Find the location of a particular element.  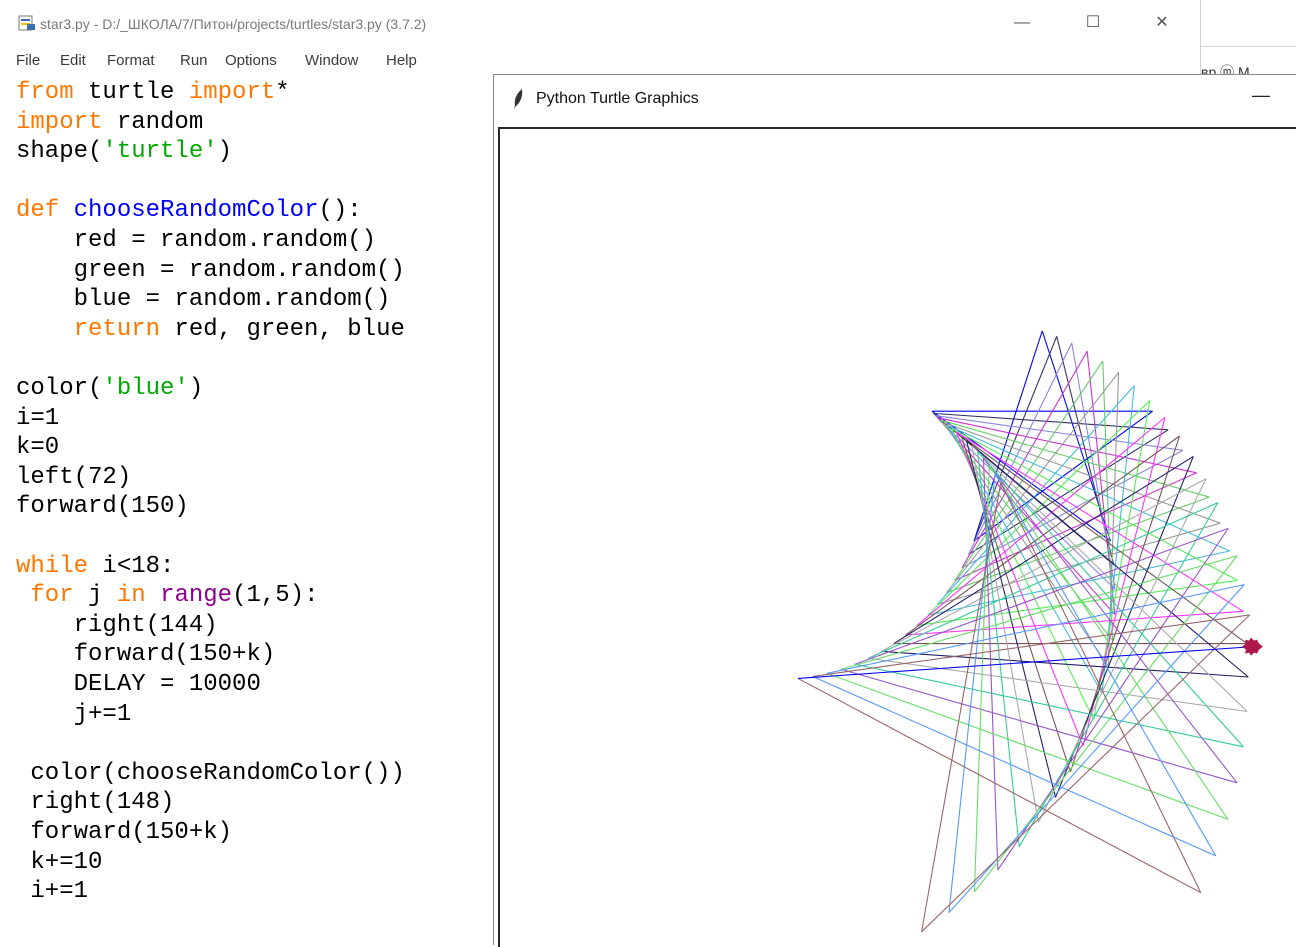

turtle-cursor-icon is located at coordinates (1252, 646).